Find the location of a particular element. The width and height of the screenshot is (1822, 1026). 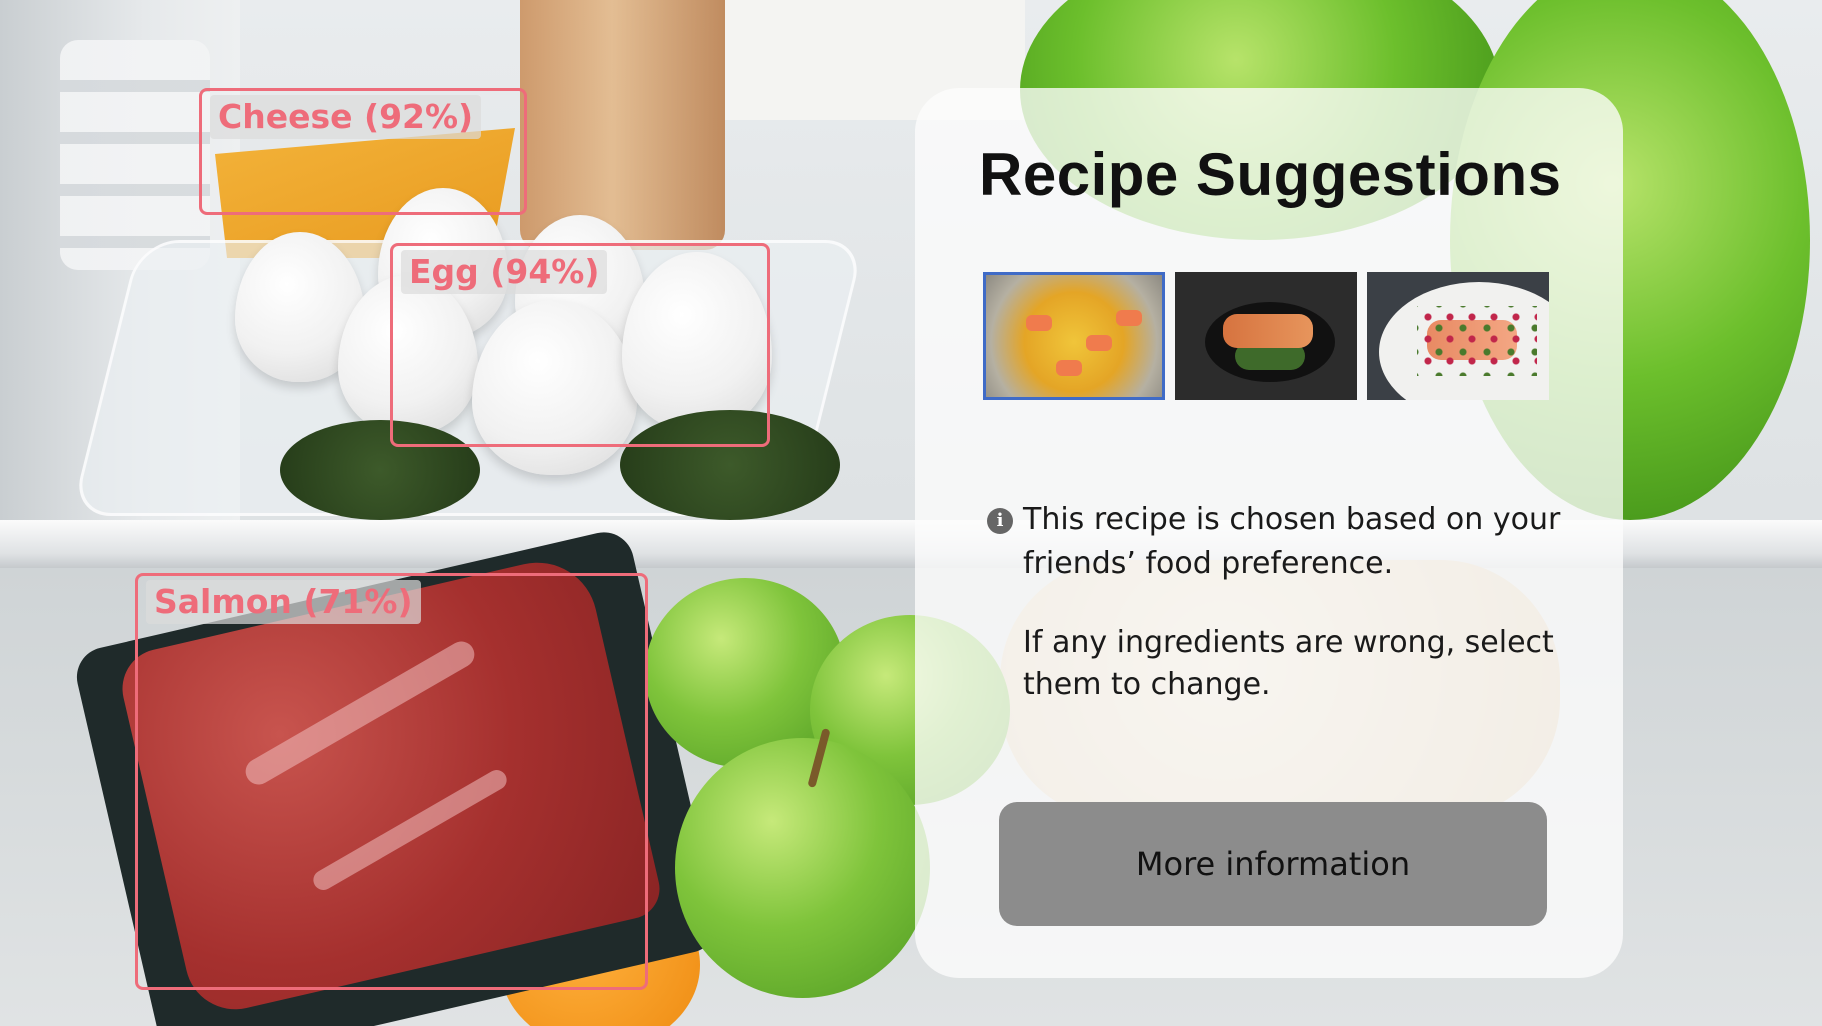

detection-label-egg: Egg (94%) is located at coordinates (504, 272).